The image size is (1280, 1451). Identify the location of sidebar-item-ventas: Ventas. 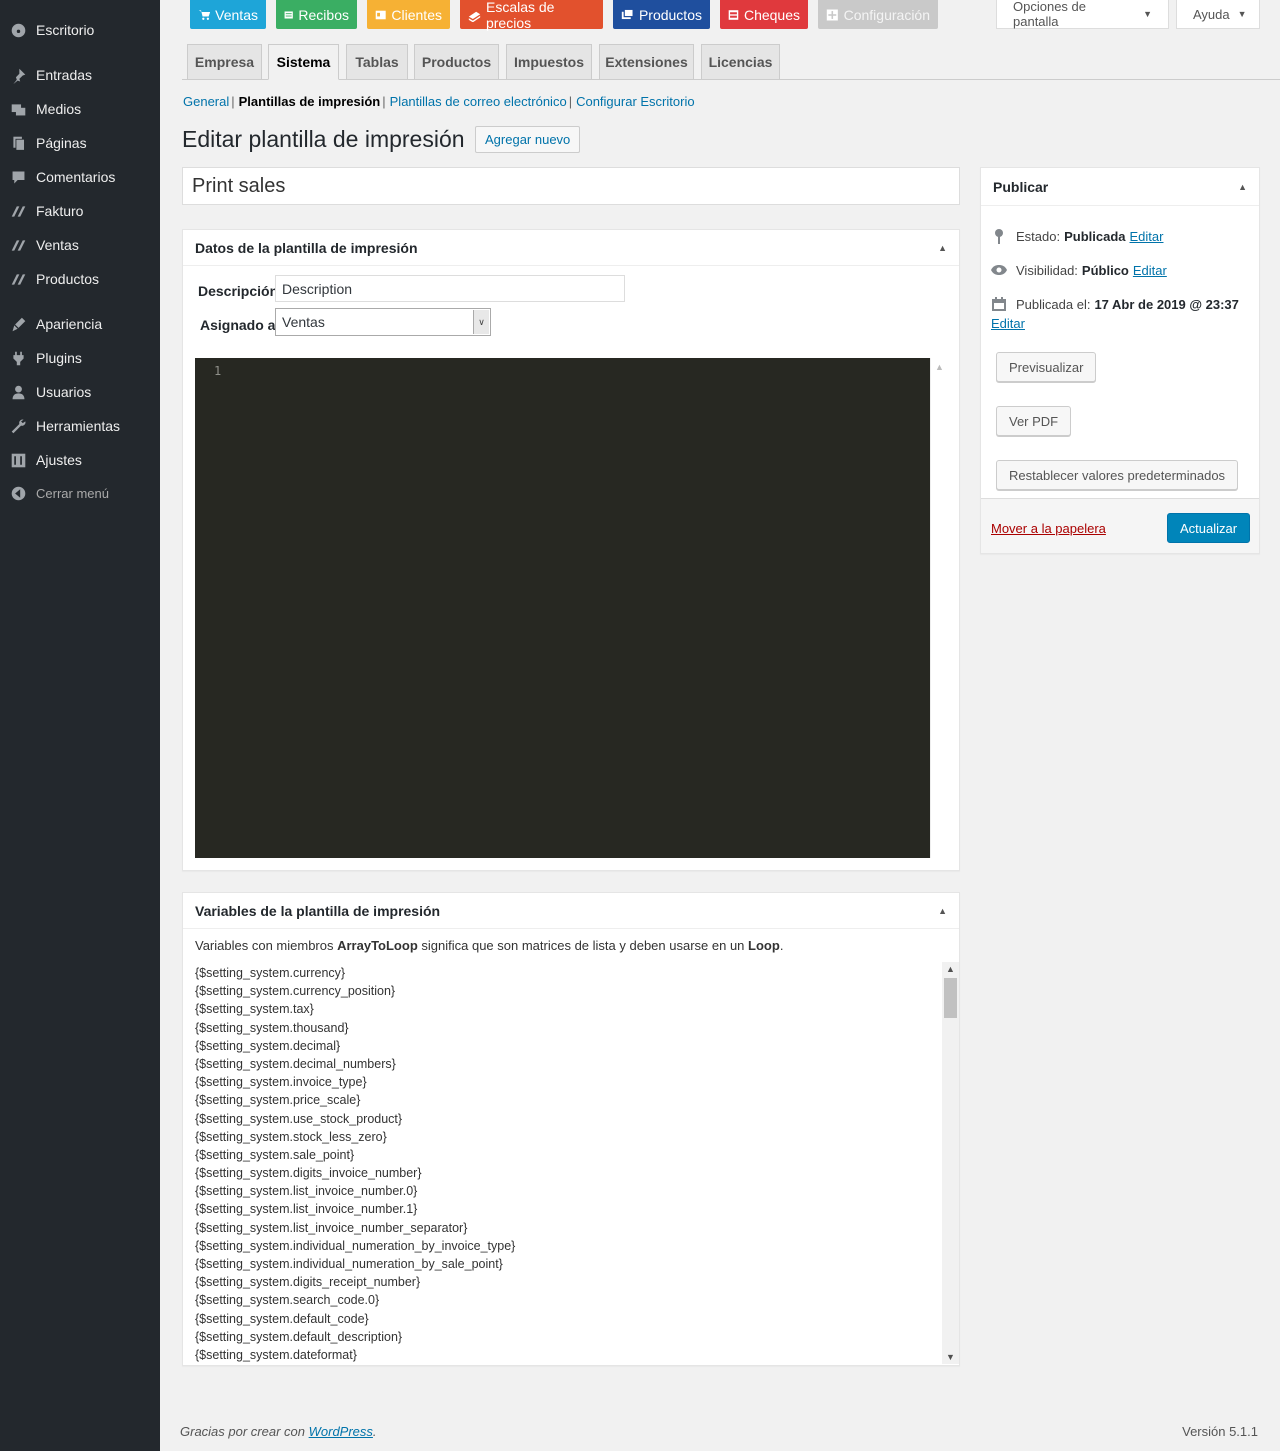
(80, 245).